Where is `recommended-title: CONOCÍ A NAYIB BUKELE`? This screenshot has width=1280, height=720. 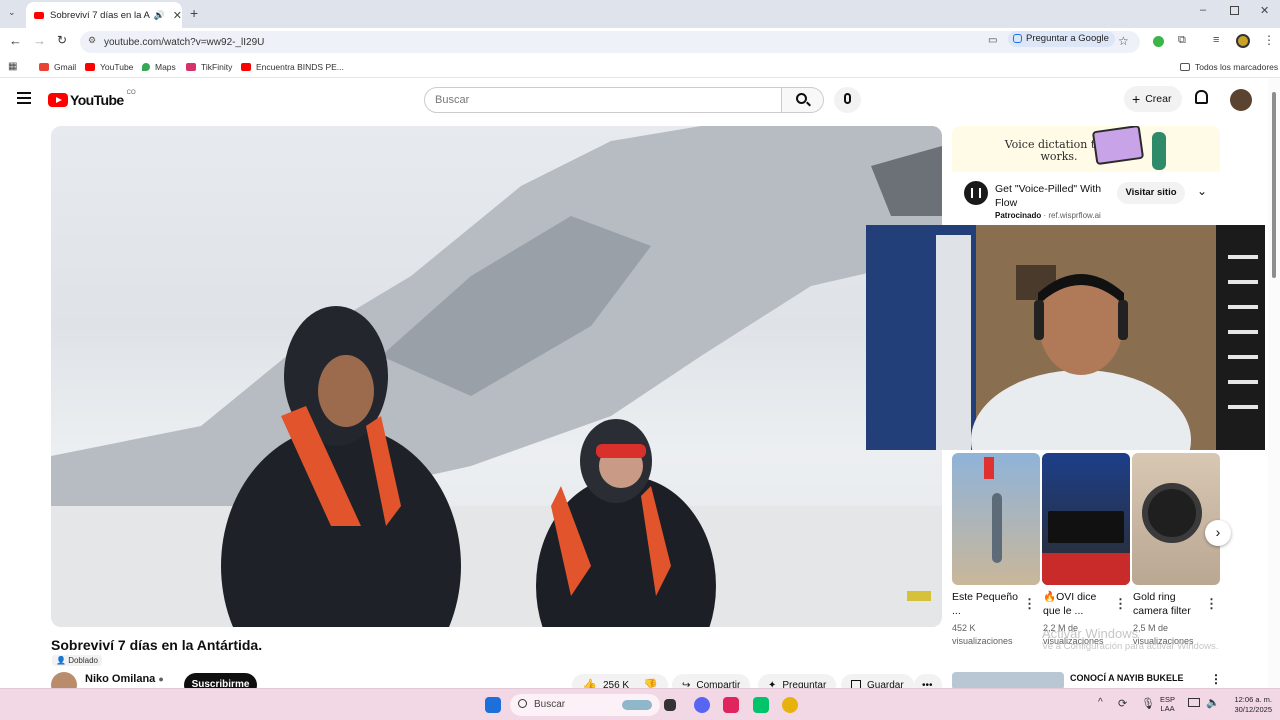
recommended-title: CONOCÍ A NAYIB BUKELE is located at coordinates (1127, 678).